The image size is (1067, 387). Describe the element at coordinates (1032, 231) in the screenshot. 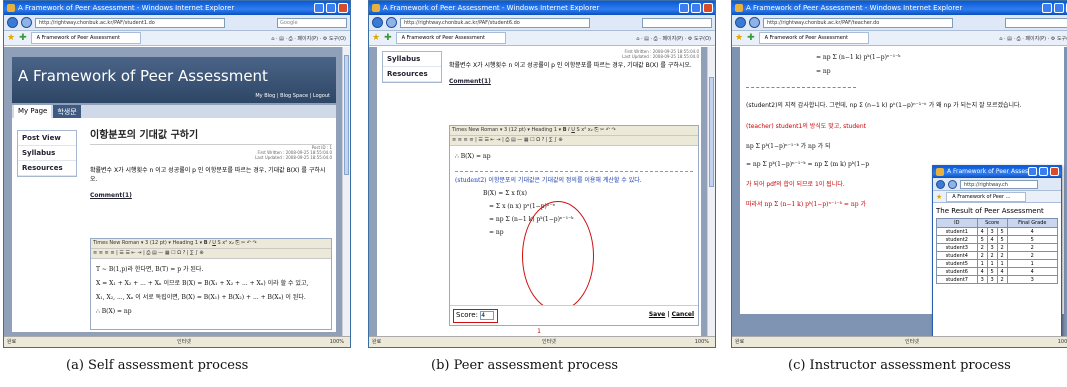

I see `score-cell: 4` at that location.